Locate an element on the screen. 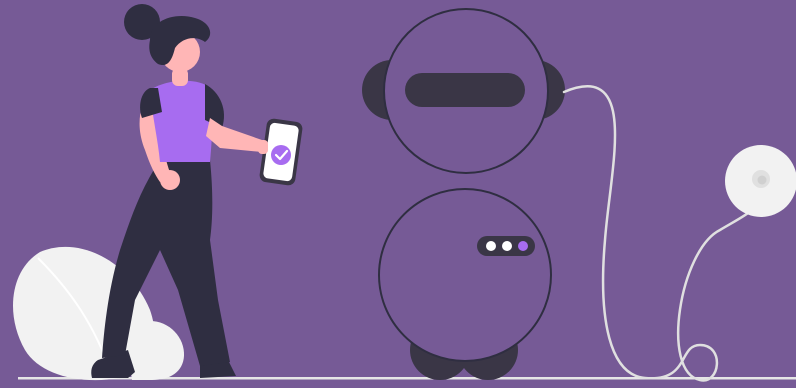 This screenshot has width=796, height=388. power-plug-icon is located at coordinates (760, 181).